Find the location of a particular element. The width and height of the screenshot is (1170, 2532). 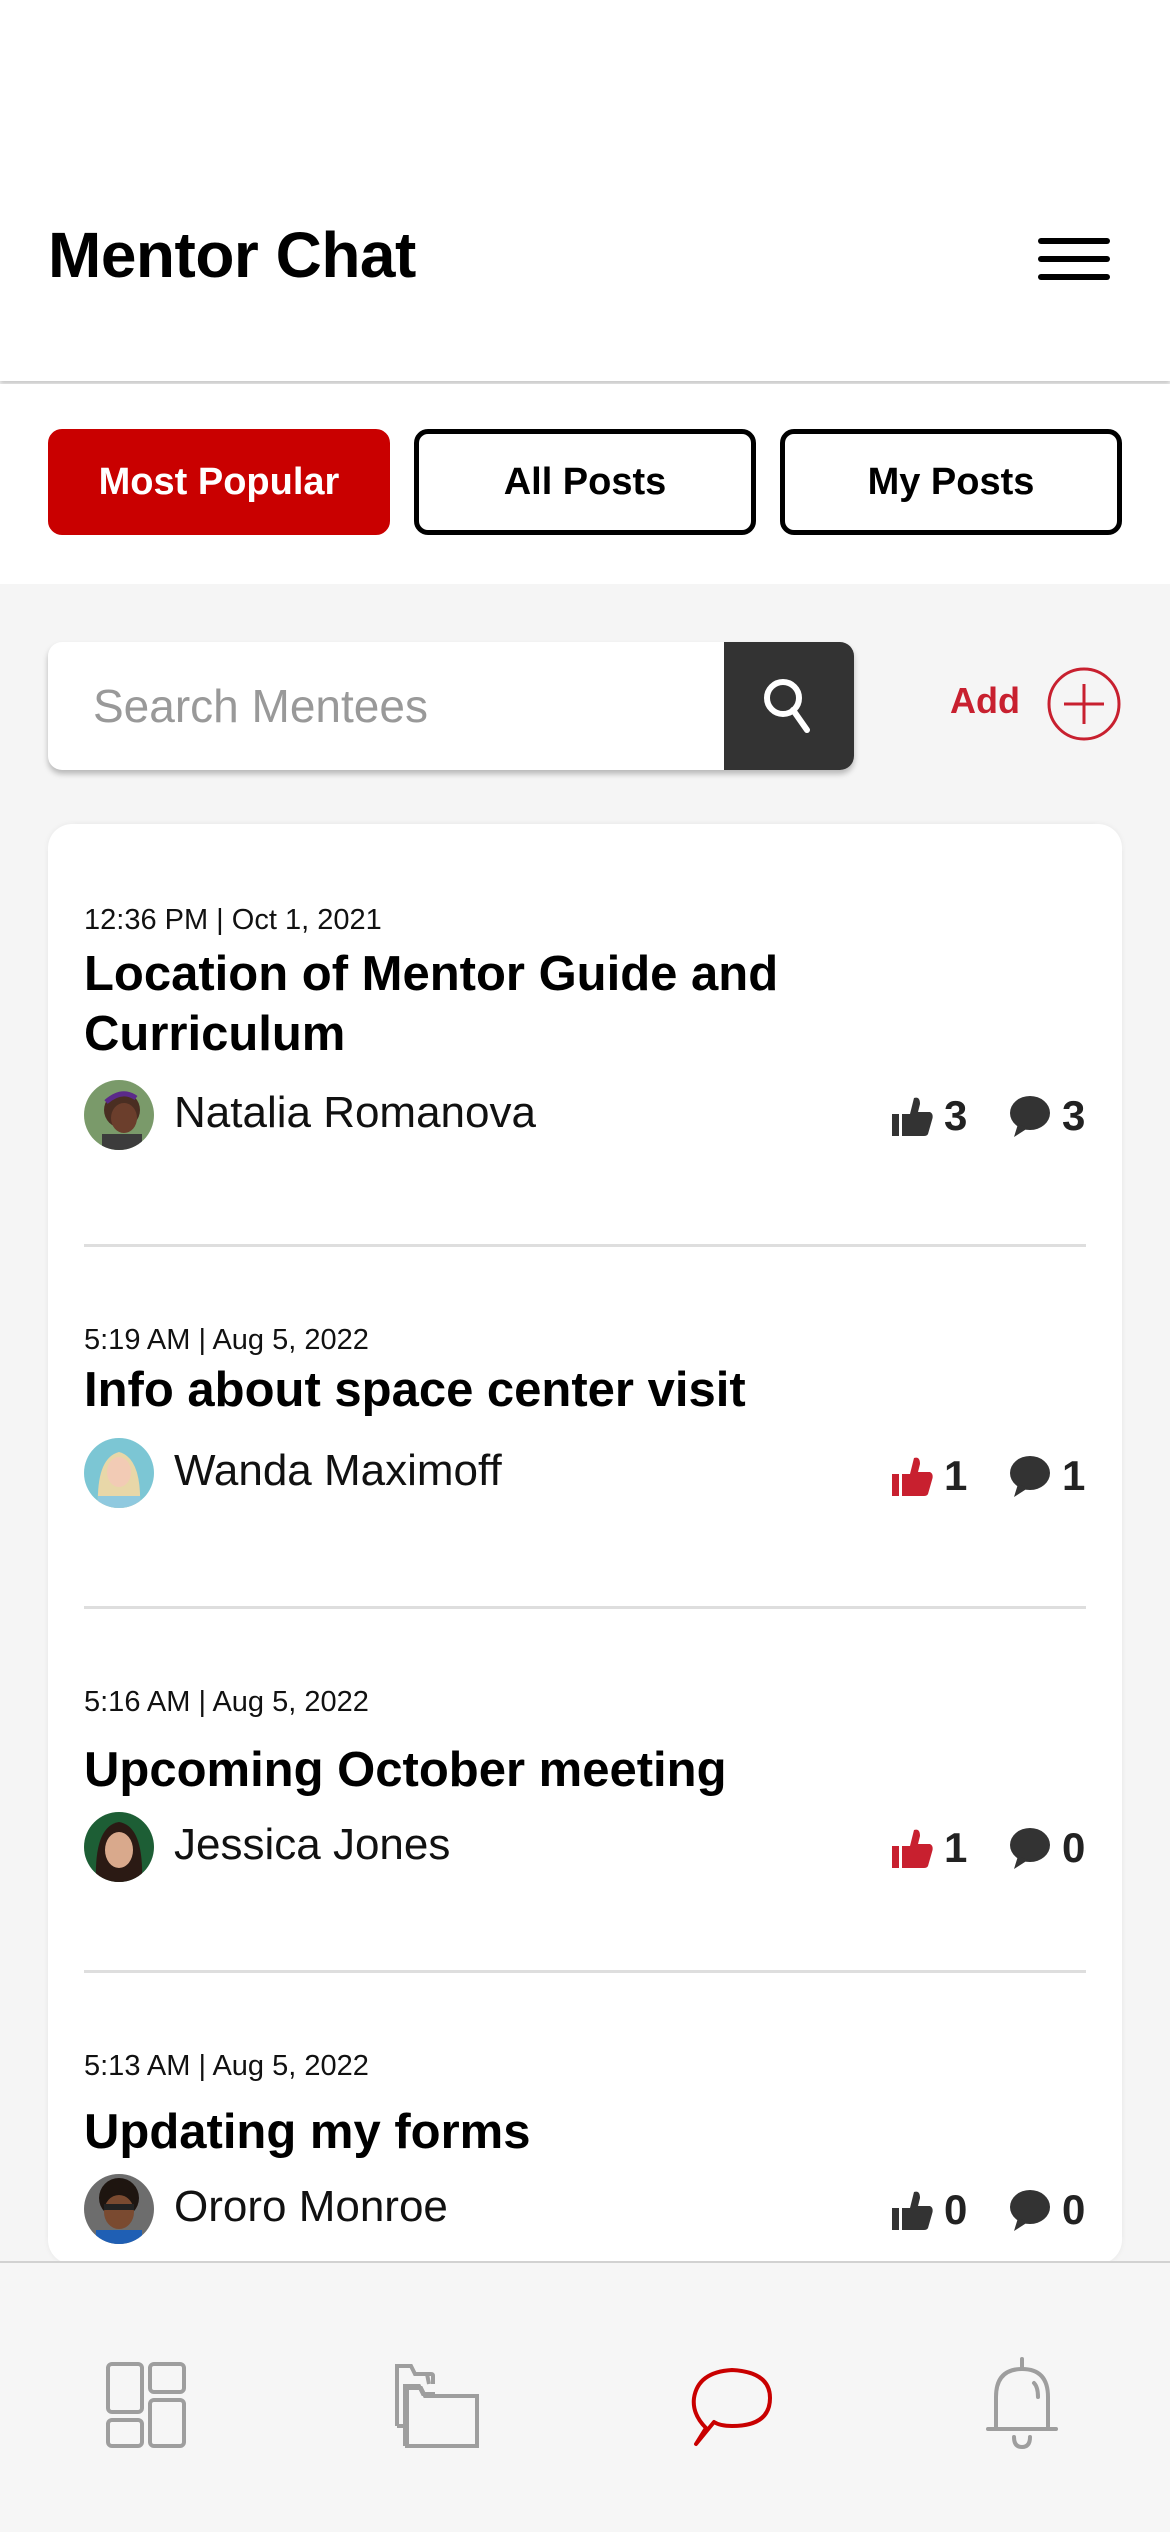

add-post-label: Add is located at coordinates (985, 701).